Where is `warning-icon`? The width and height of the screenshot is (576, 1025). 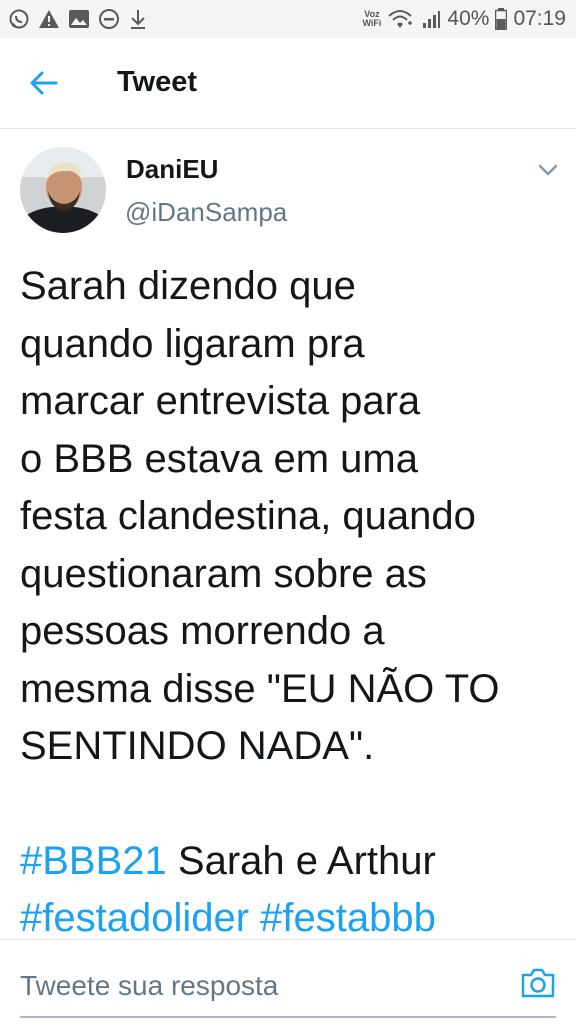 warning-icon is located at coordinates (49, 19).